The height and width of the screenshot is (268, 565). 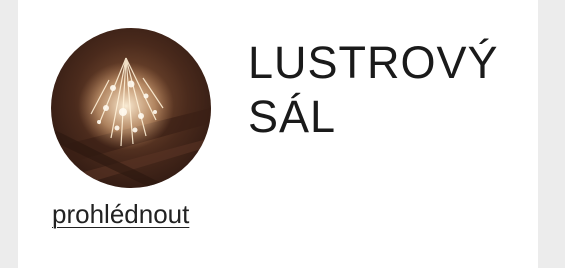 What do you see at coordinates (292, 116) in the screenshot?
I see `room-title-line-2: SÁL` at bounding box center [292, 116].